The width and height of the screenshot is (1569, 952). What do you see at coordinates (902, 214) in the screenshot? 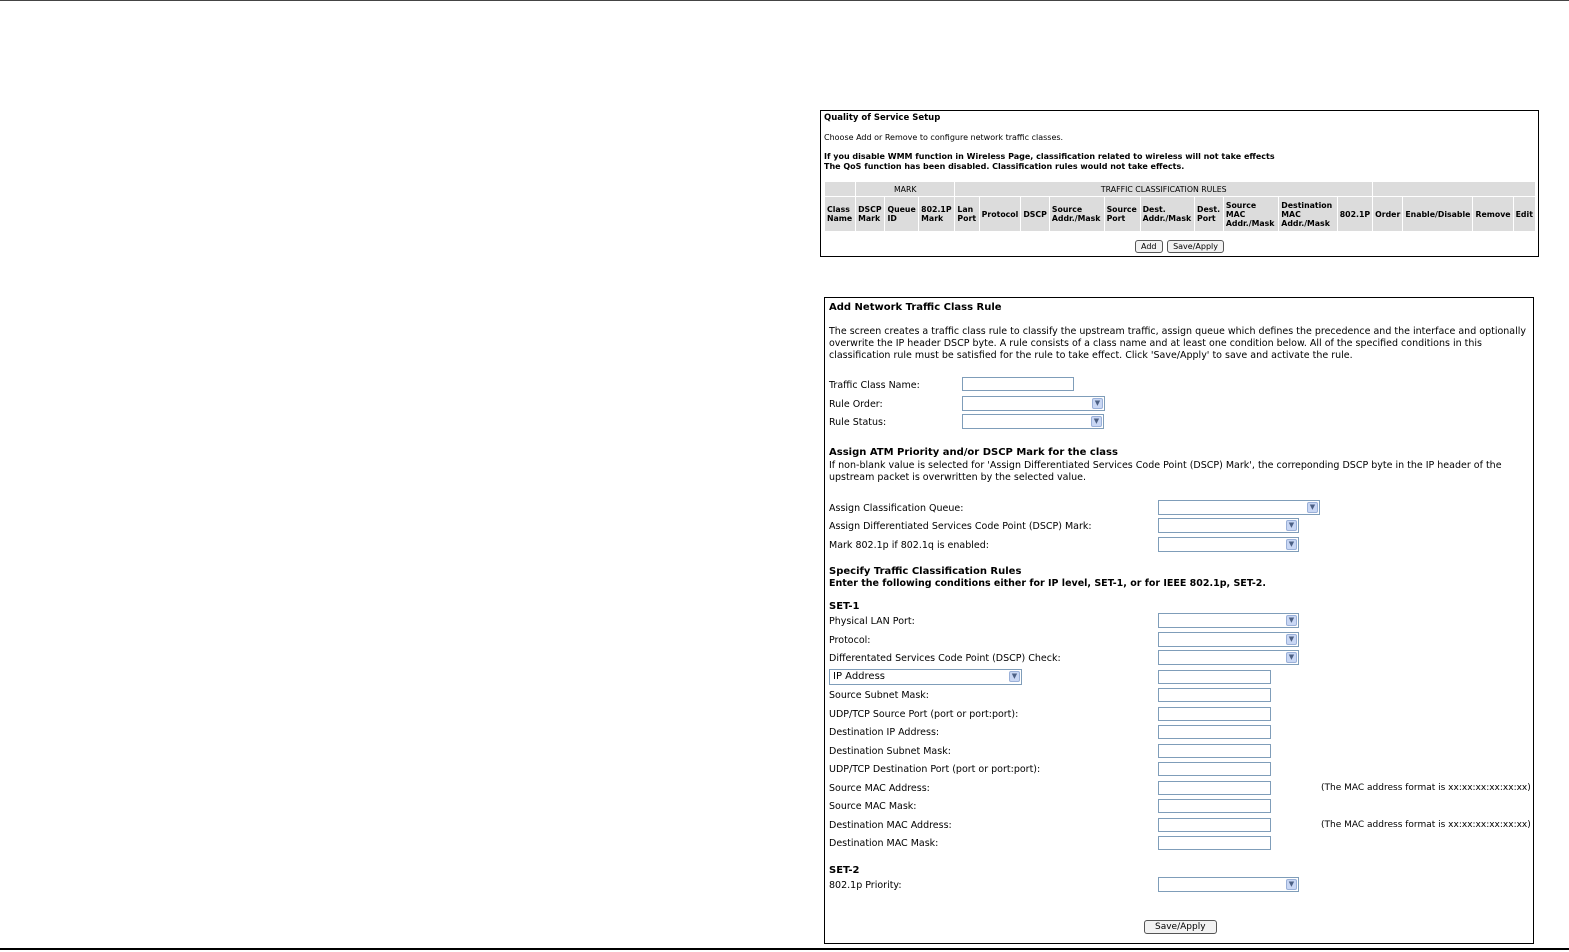
I see `col-queue-id: Queue ID` at bounding box center [902, 214].